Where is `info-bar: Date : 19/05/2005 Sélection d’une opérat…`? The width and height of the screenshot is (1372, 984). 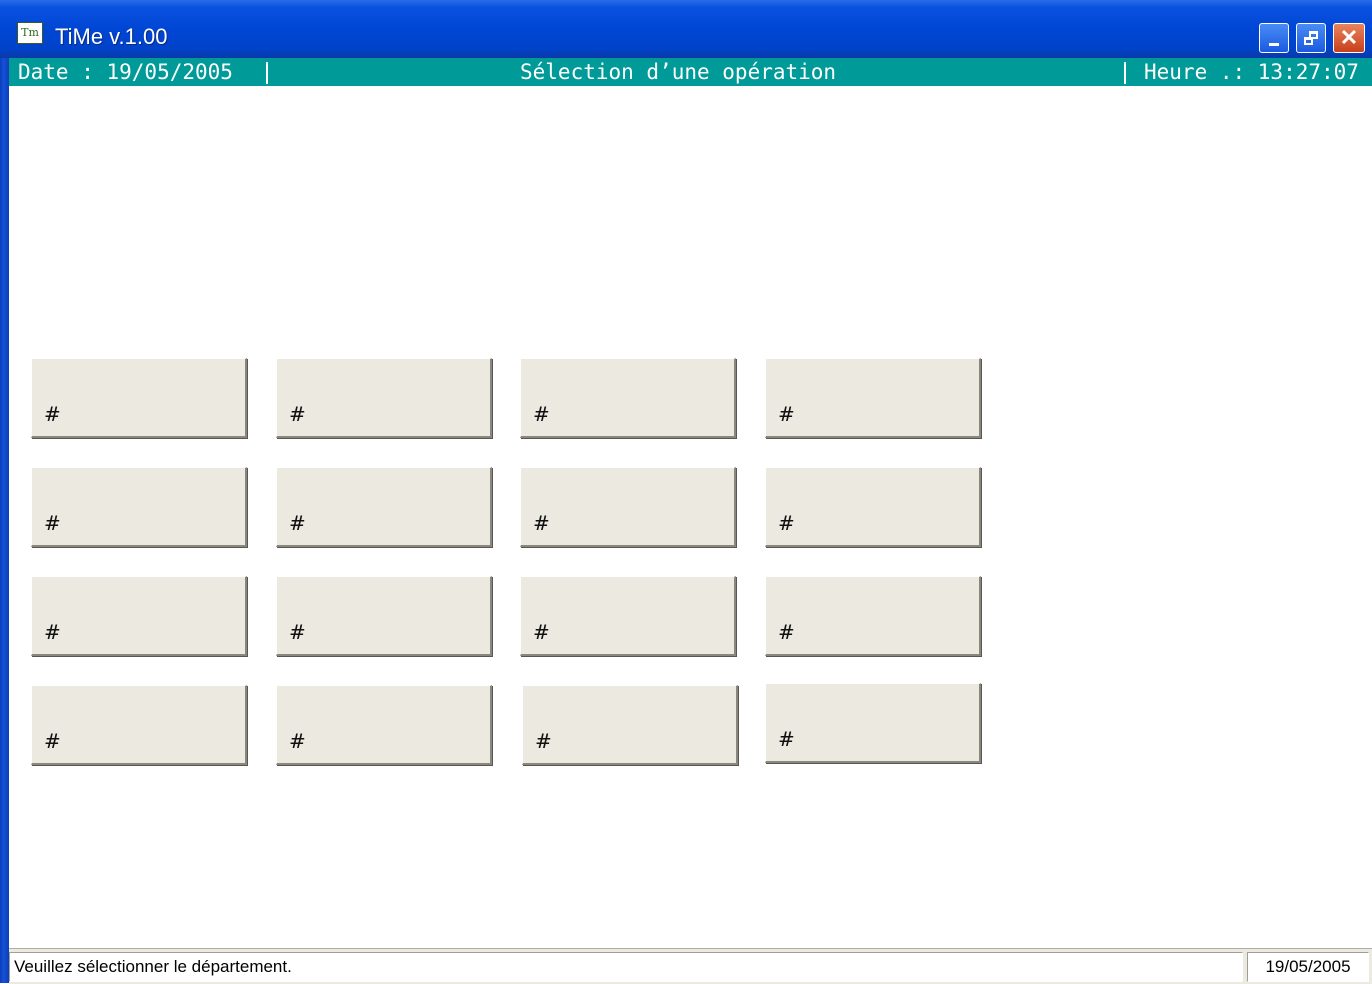 info-bar: Date : 19/05/2005 Sélection d’une opérat… is located at coordinates (690, 72).